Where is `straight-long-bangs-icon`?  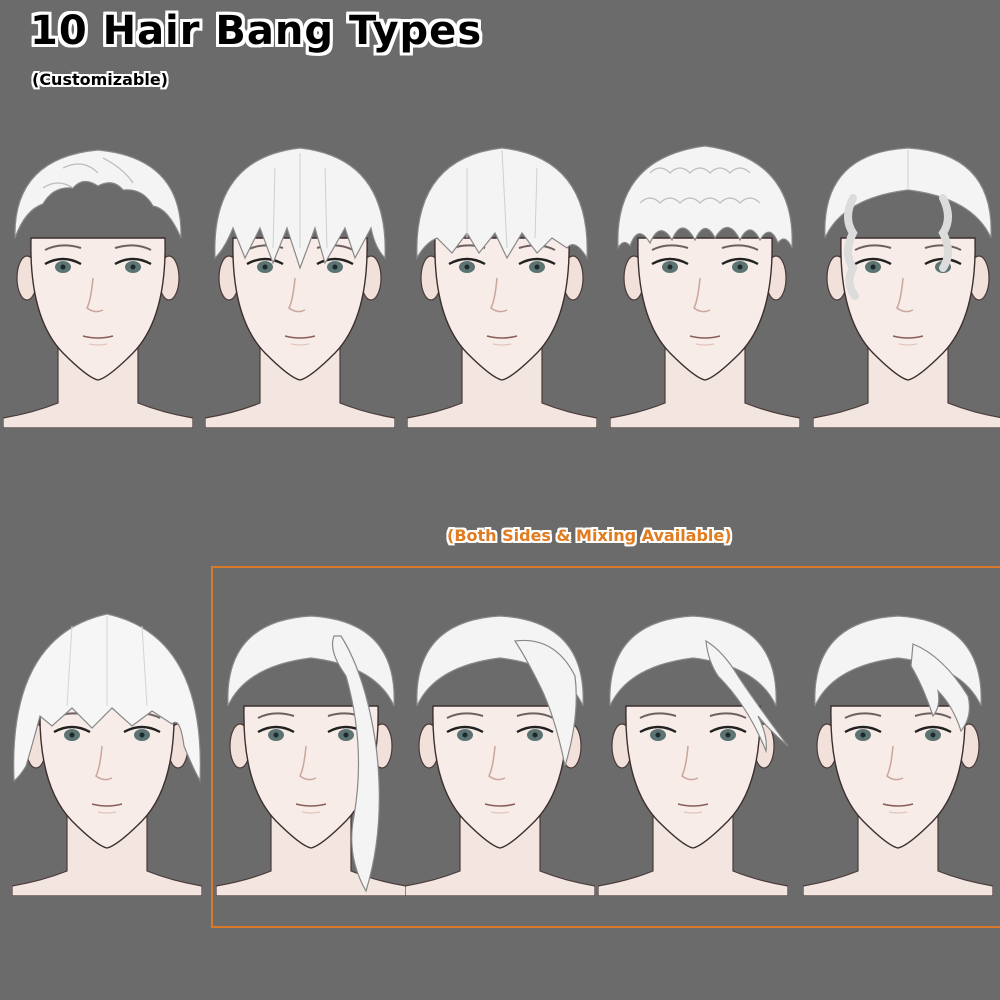
straight-long-bangs-icon is located at coordinates (300, 278).